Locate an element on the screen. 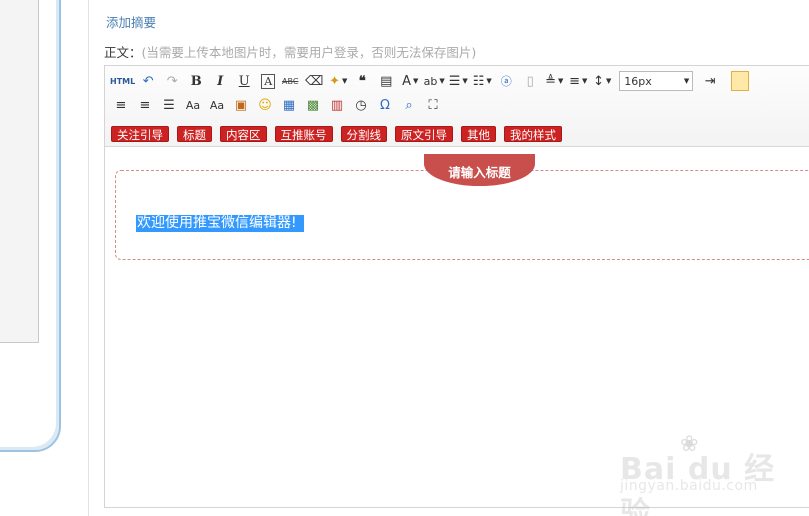  font-size-select: 16px ▼ is located at coordinates (656, 81).